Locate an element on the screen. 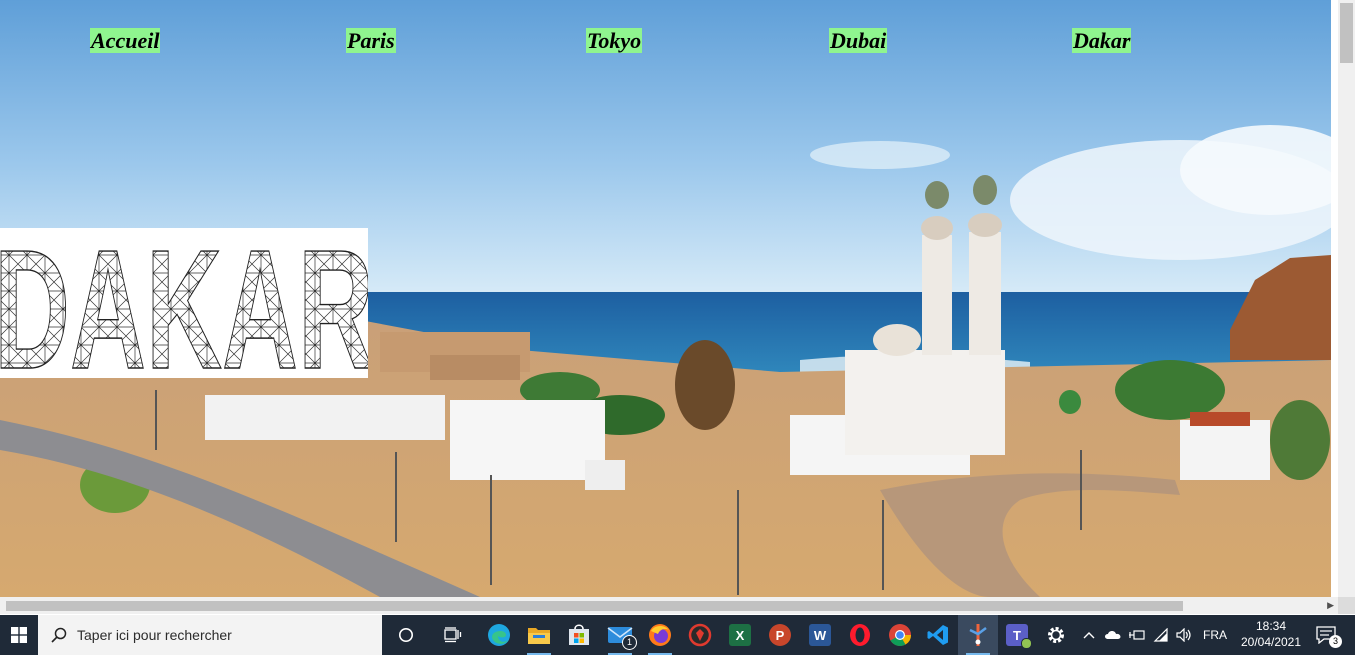 The image size is (1355, 655). scrollbar-corner is located at coordinates (1346, 605).